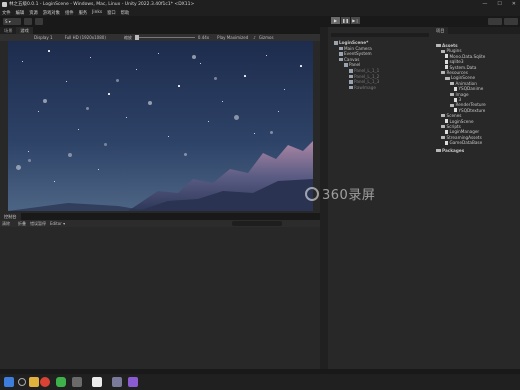 The height and width of the screenshot is (390, 520). I want to click on menu-file: 文件, so click(6, 13).